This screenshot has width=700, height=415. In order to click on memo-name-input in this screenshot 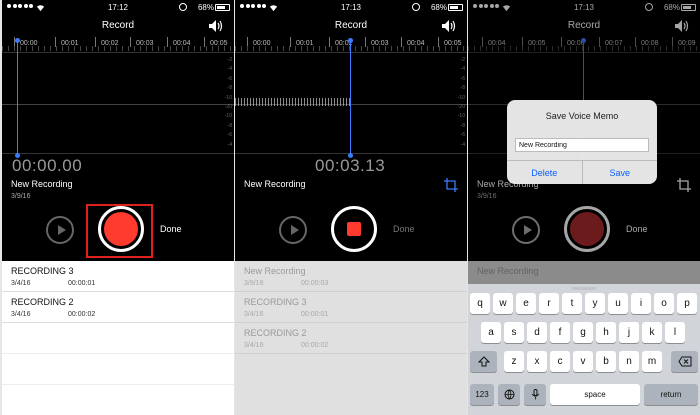, I will do `click(582, 145)`.